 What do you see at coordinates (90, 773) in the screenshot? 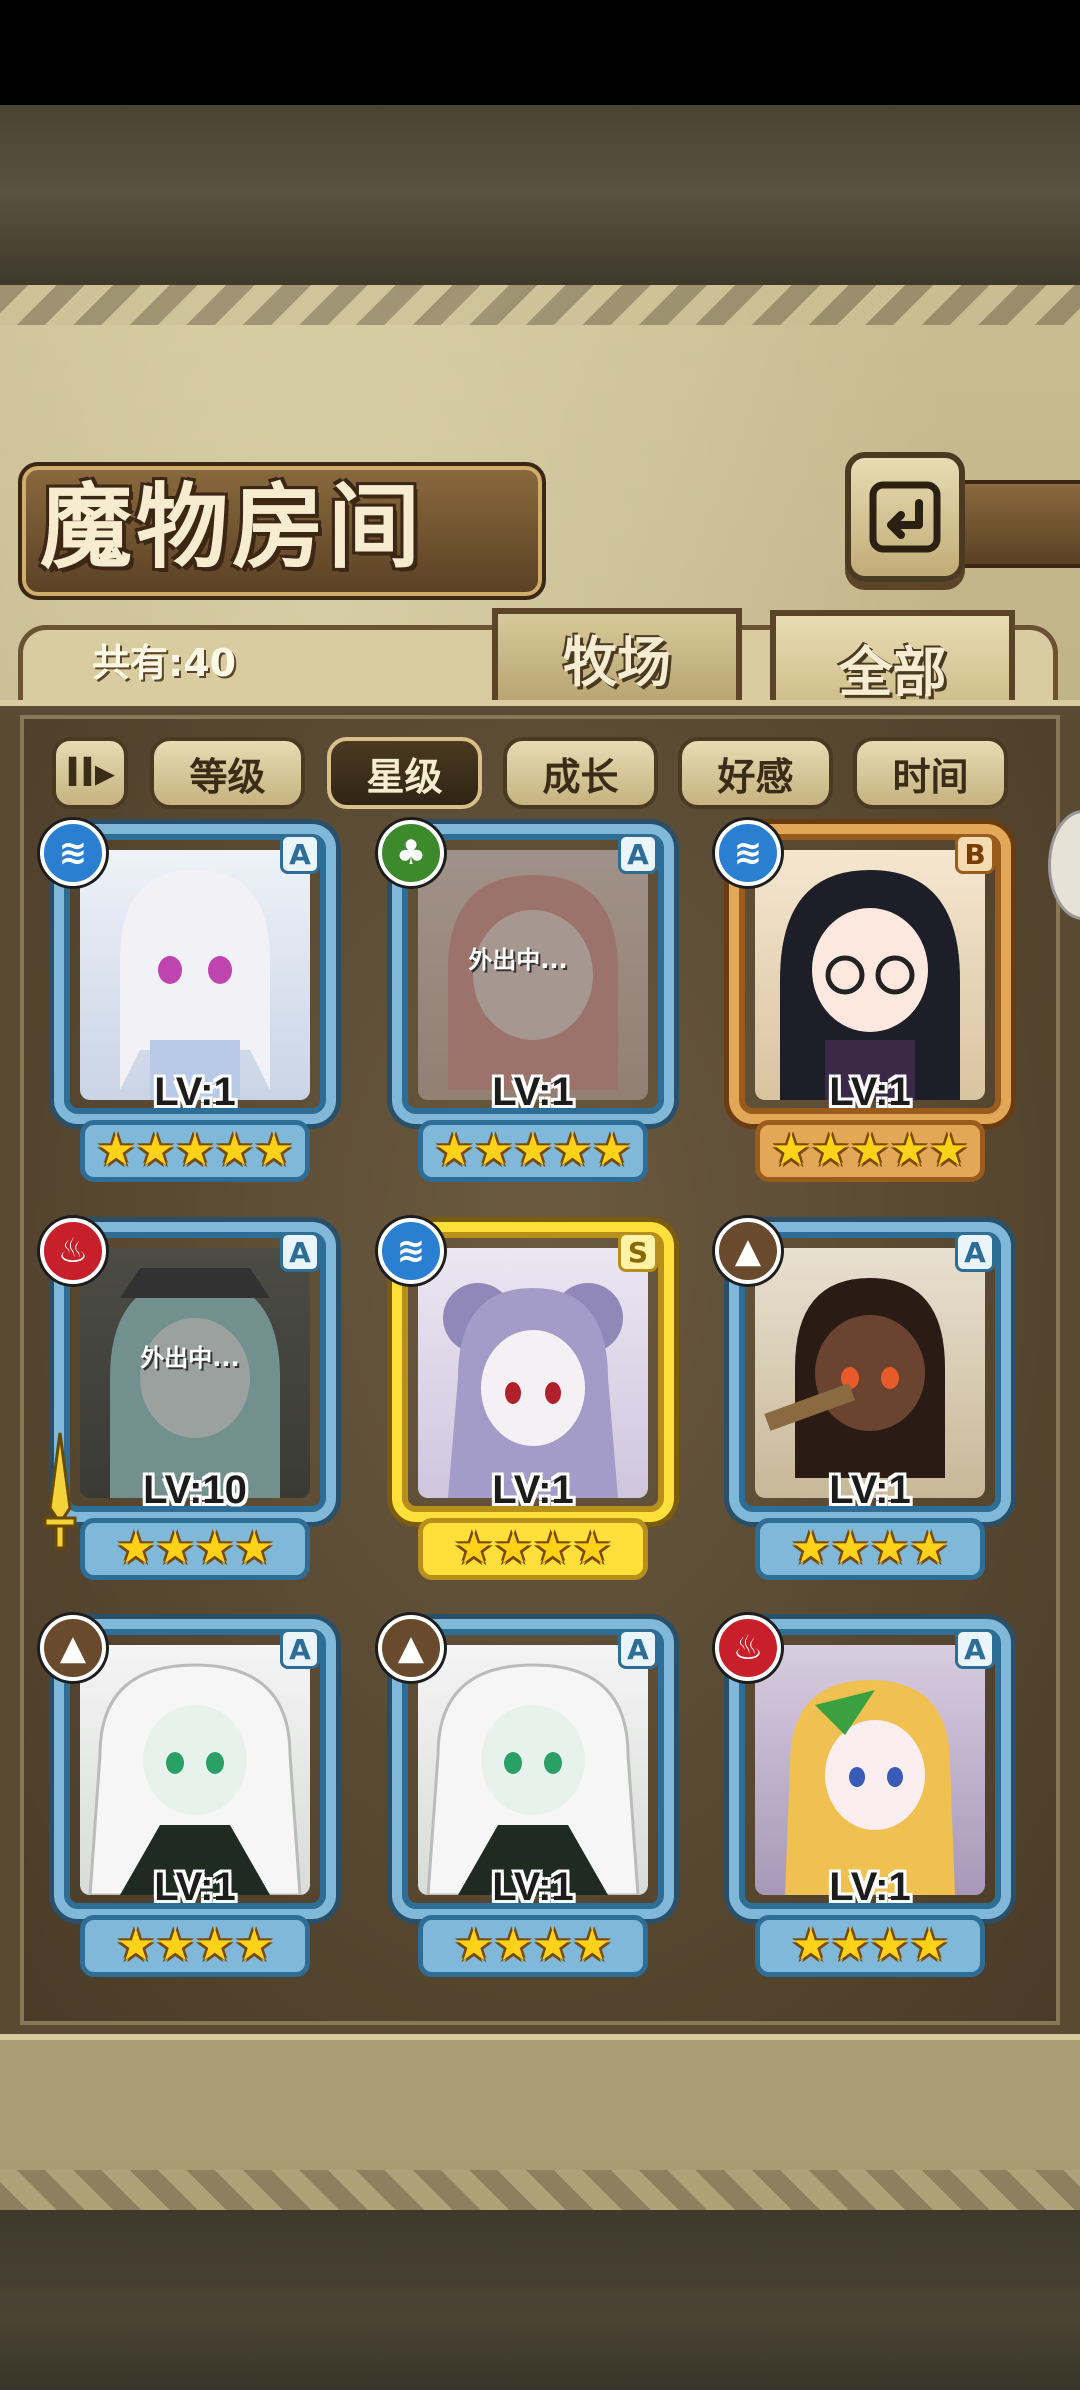
I see `sort-order-toggle: II▸` at bounding box center [90, 773].